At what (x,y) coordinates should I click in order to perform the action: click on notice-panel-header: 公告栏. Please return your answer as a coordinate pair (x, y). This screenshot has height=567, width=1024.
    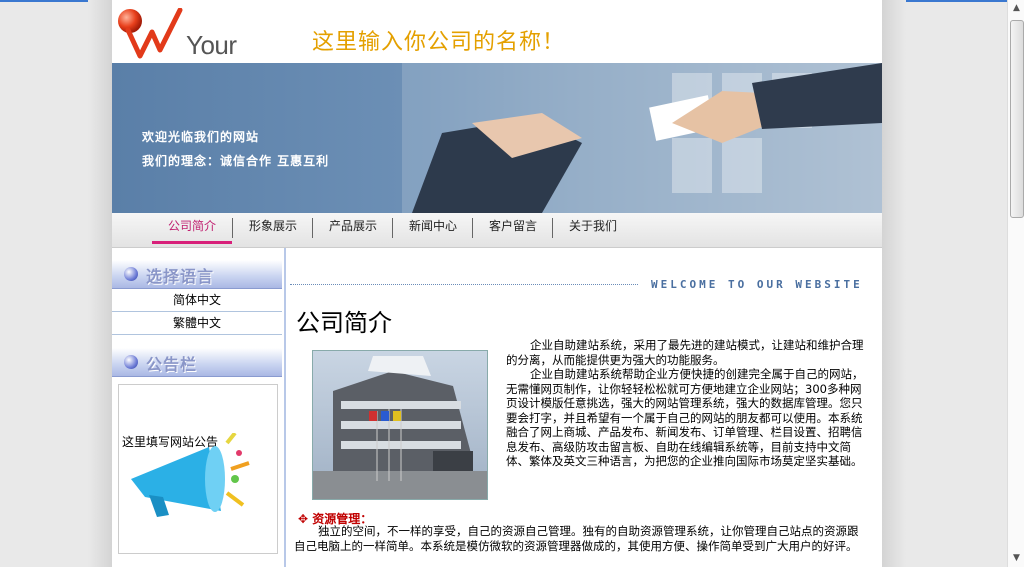
    Looking at the image, I should click on (197, 362).